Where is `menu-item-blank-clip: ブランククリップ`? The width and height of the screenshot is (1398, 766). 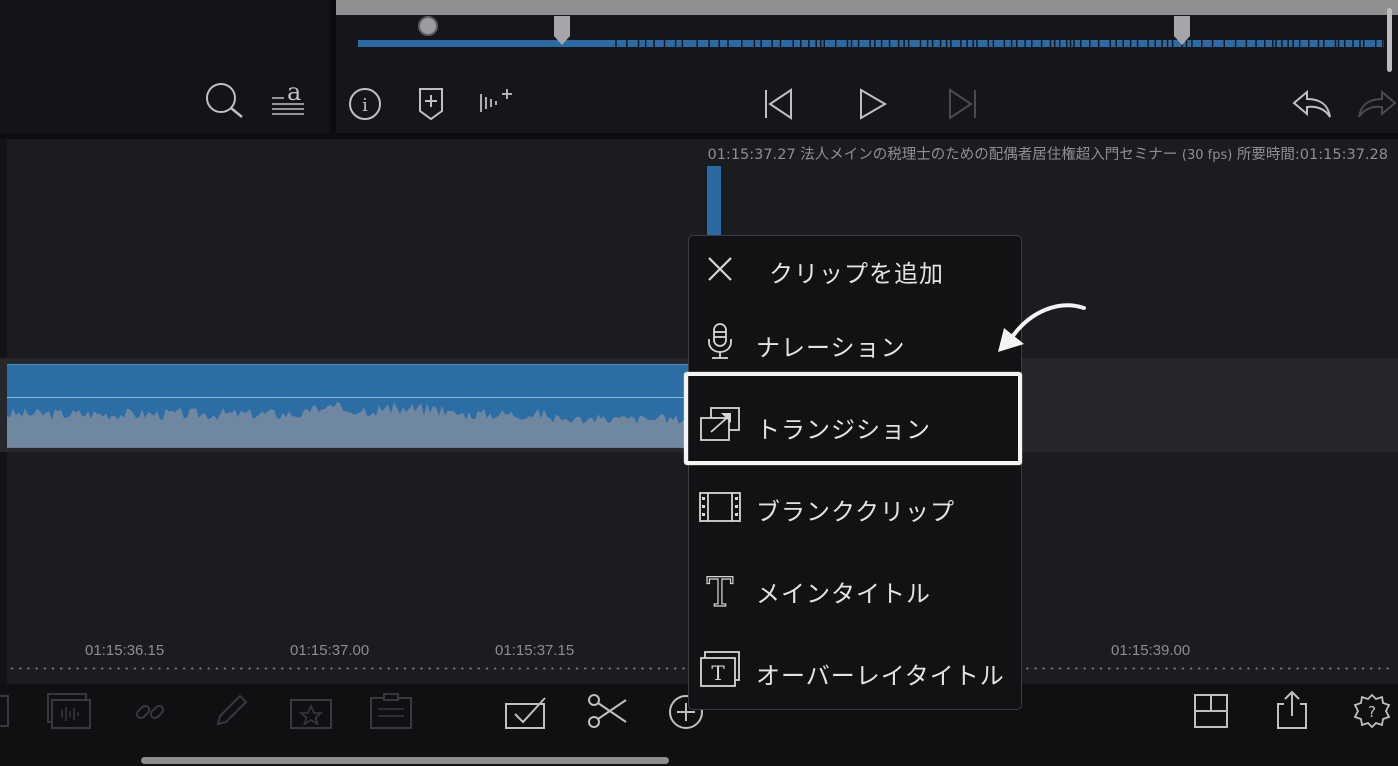 menu-item-blank-clip: ブランククリップ is located at coordinates (855, 506).